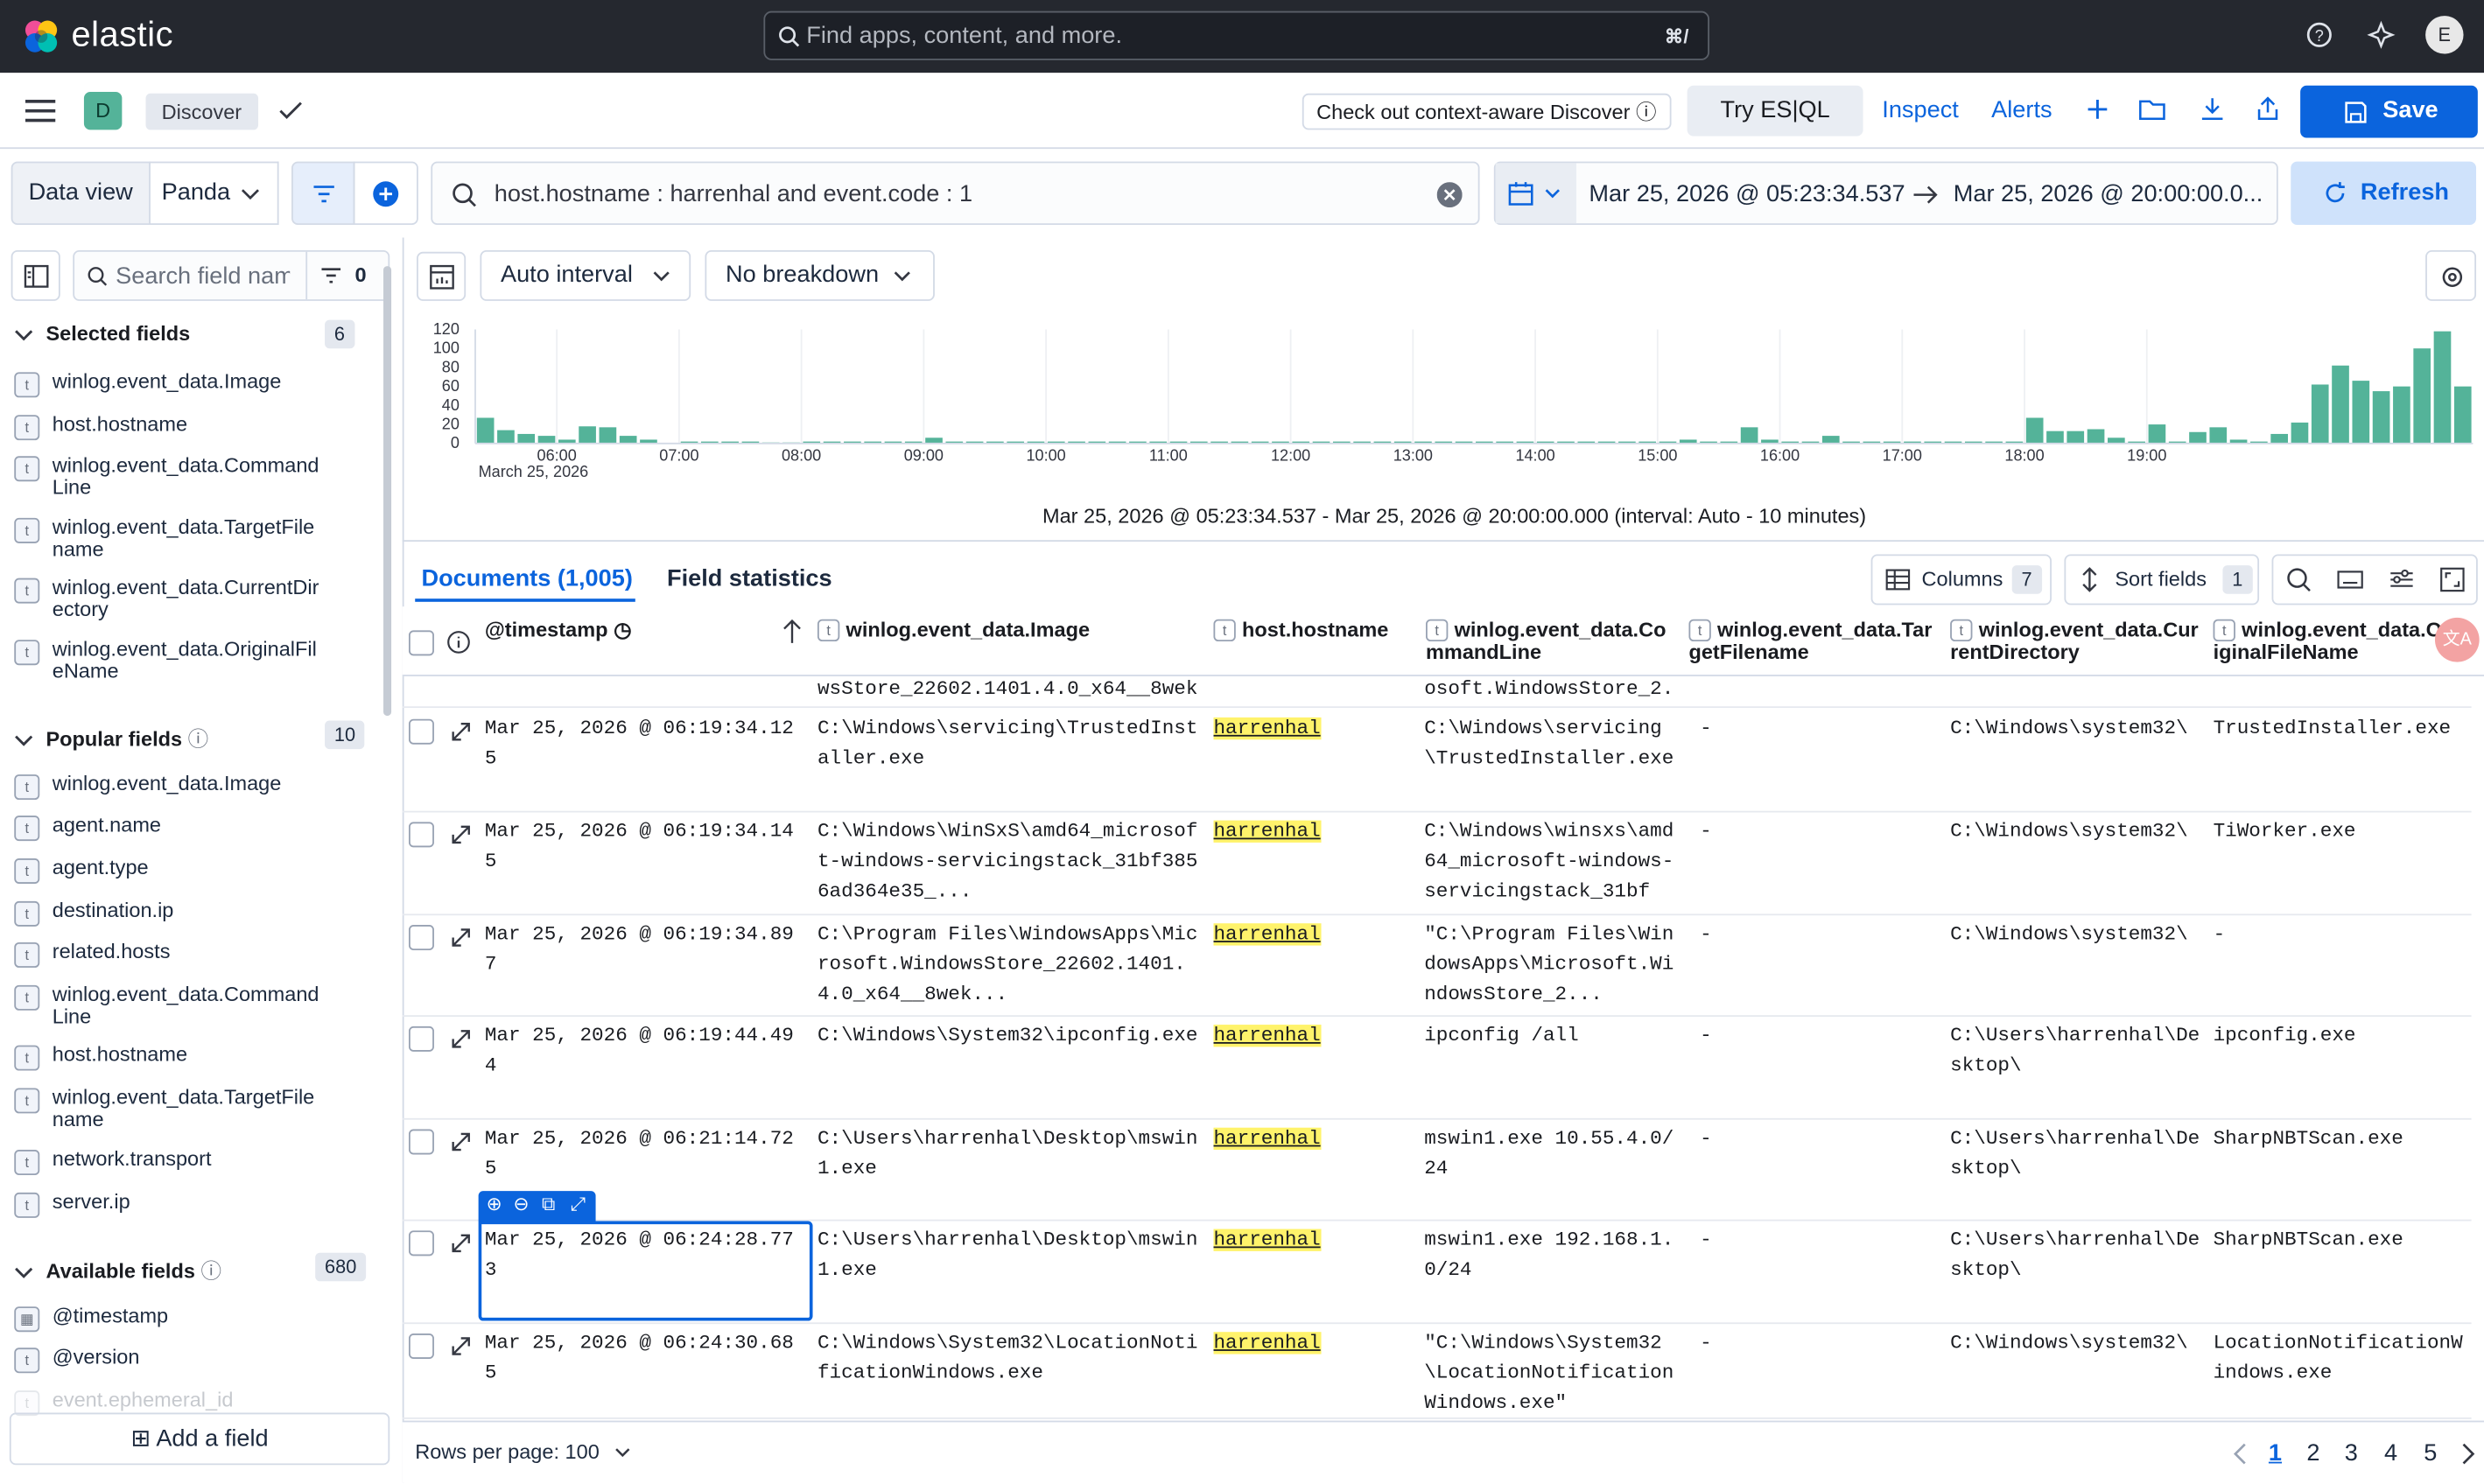 Image resolution: width=2484 pixels, height=1484 pixels. Describe the element at coordinates (2343, 832) in the screenshot. I see `cell-orig: TiWorker.exe` at that location.